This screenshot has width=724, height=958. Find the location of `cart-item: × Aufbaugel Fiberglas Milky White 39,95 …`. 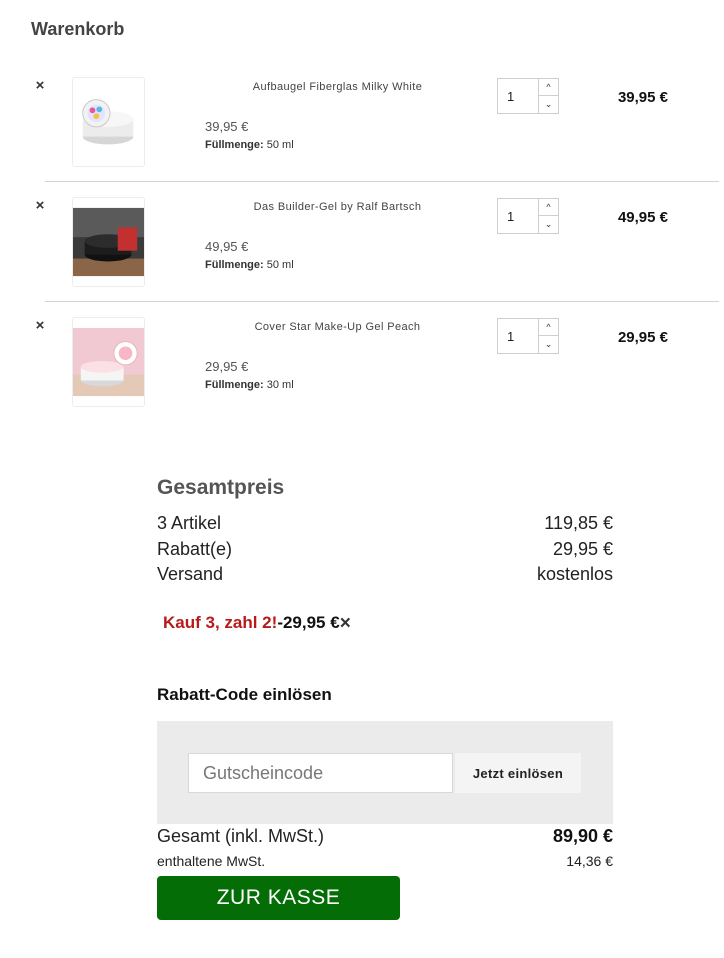

cart-item: × Aufbaugel Fiberglas Milky White 39,95 … is located at coordinates (362, 121).